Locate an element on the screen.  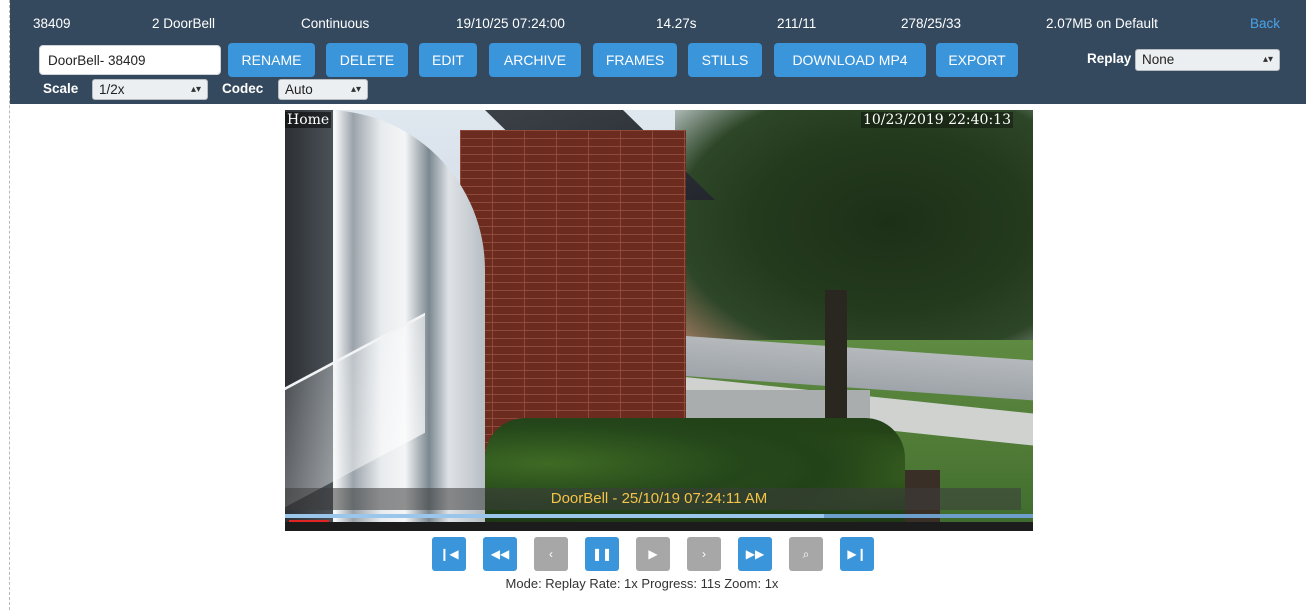
codec-select: Auto ▴▾ is located at coordinates (323, 89).